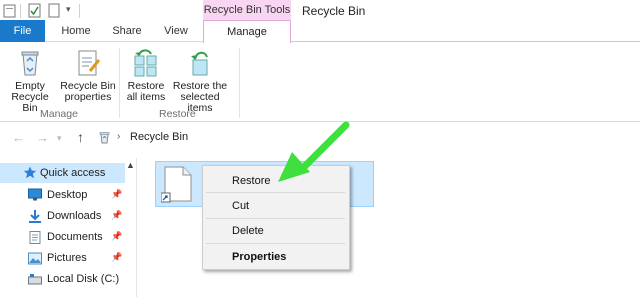  Describe the element at coordinates (83, 279) in the screenshot. I see `sidebar-item-local-disk: Local Disk (C:)` at that location.